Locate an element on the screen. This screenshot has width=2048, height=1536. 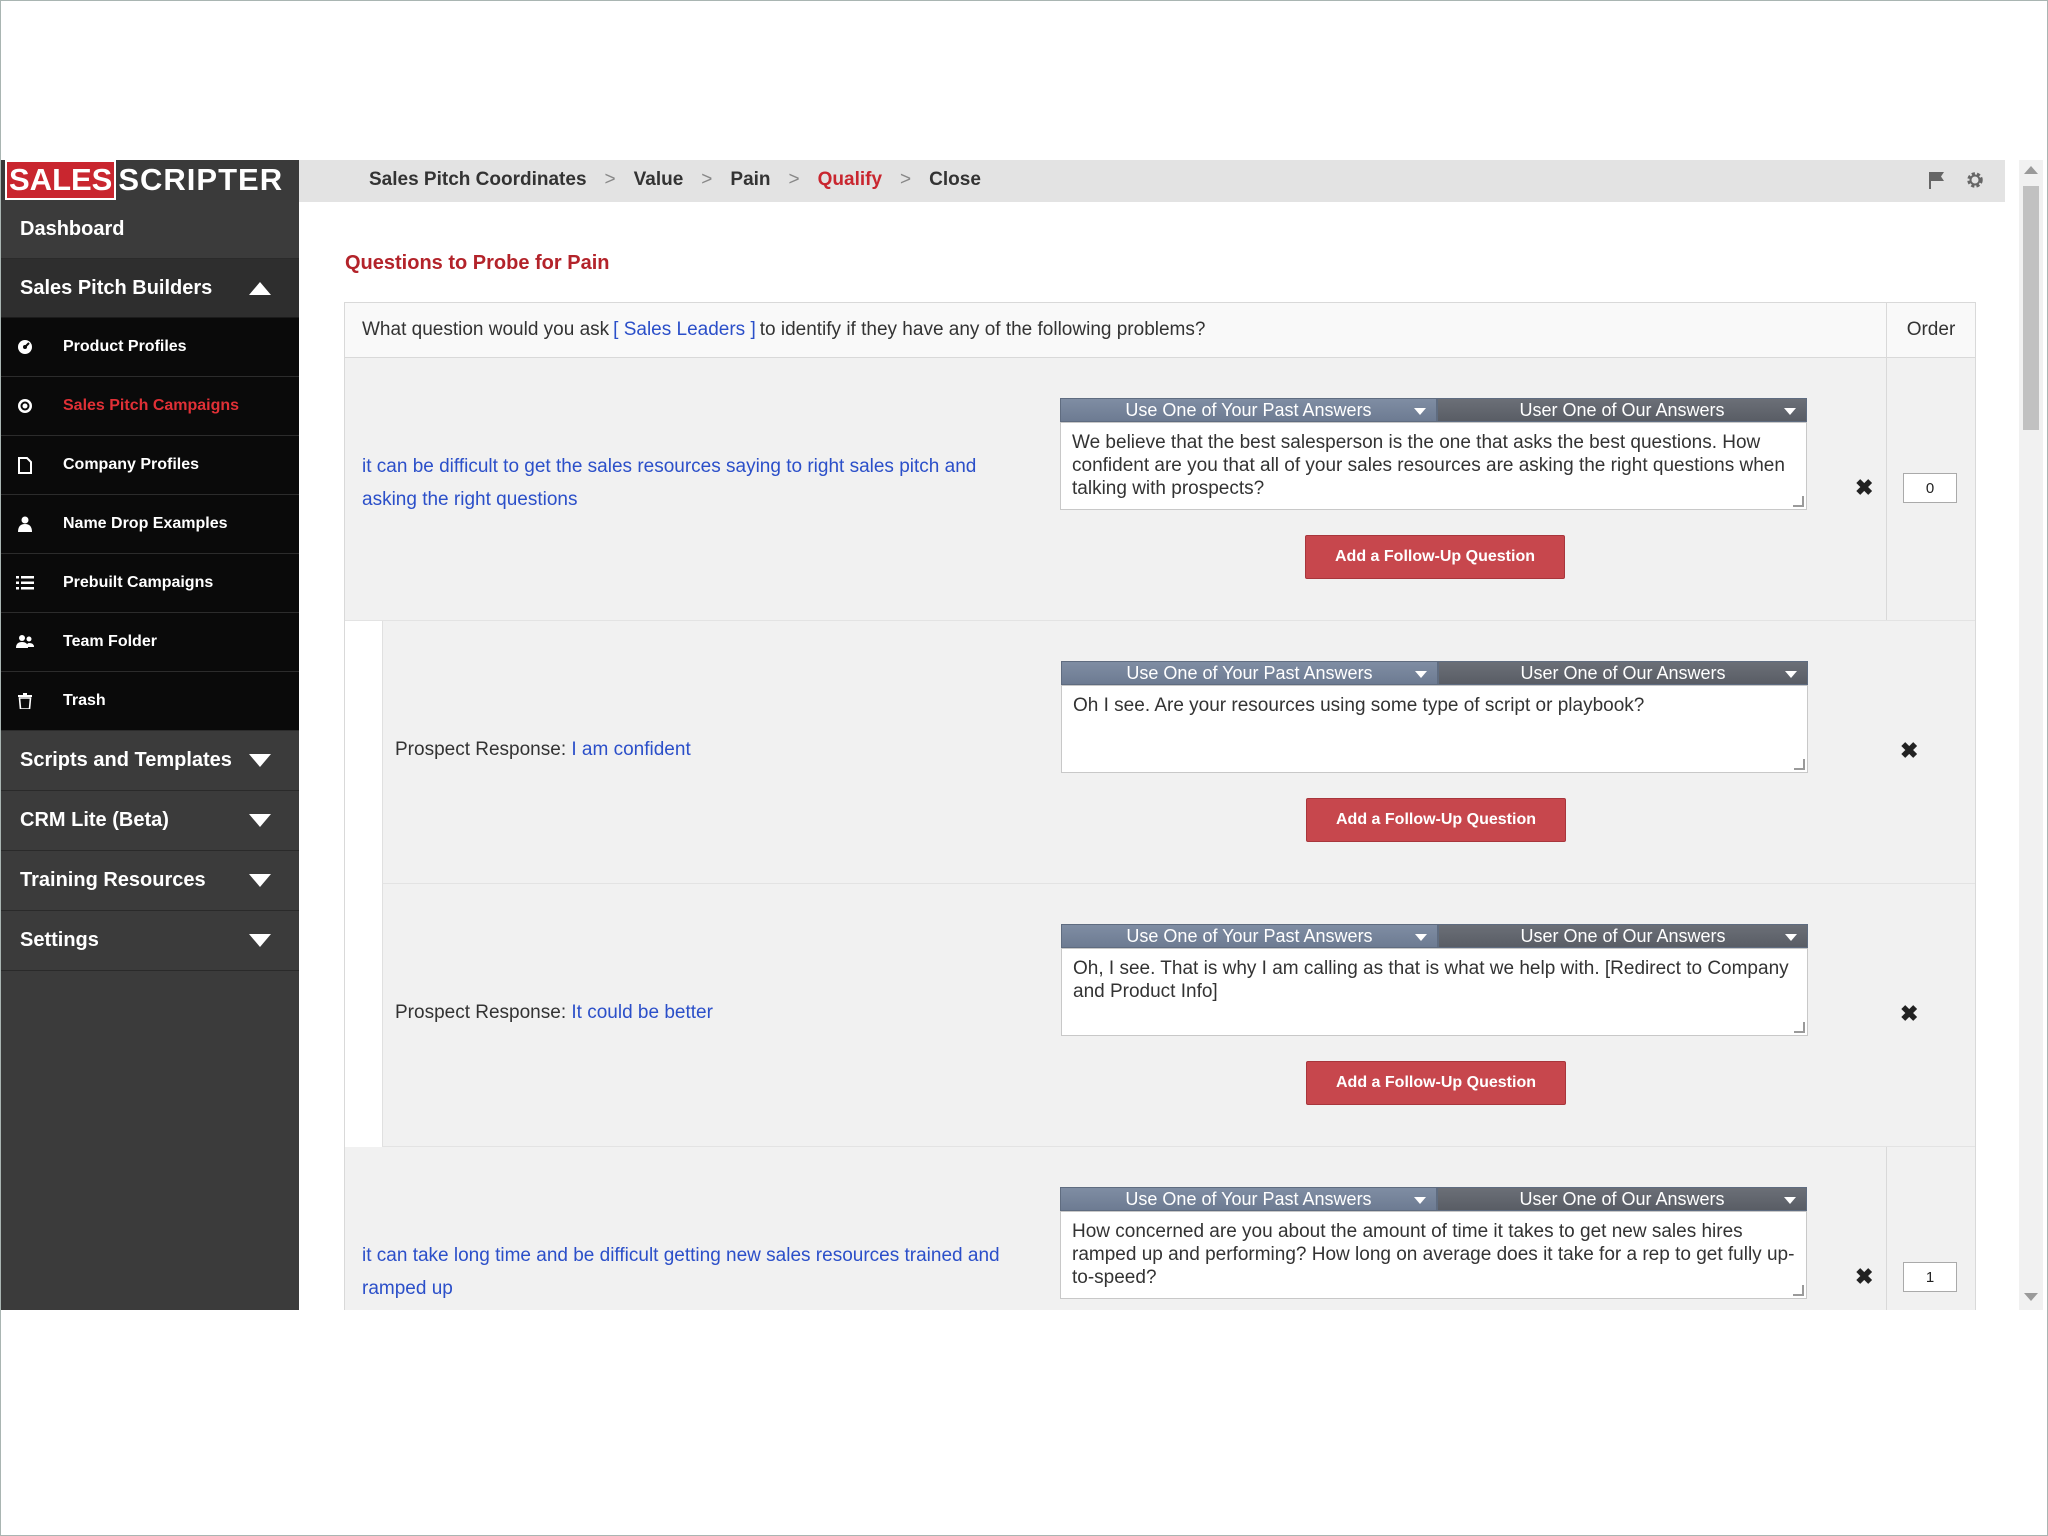
collapse-arrow-icon is located at coordinates (260, 288).